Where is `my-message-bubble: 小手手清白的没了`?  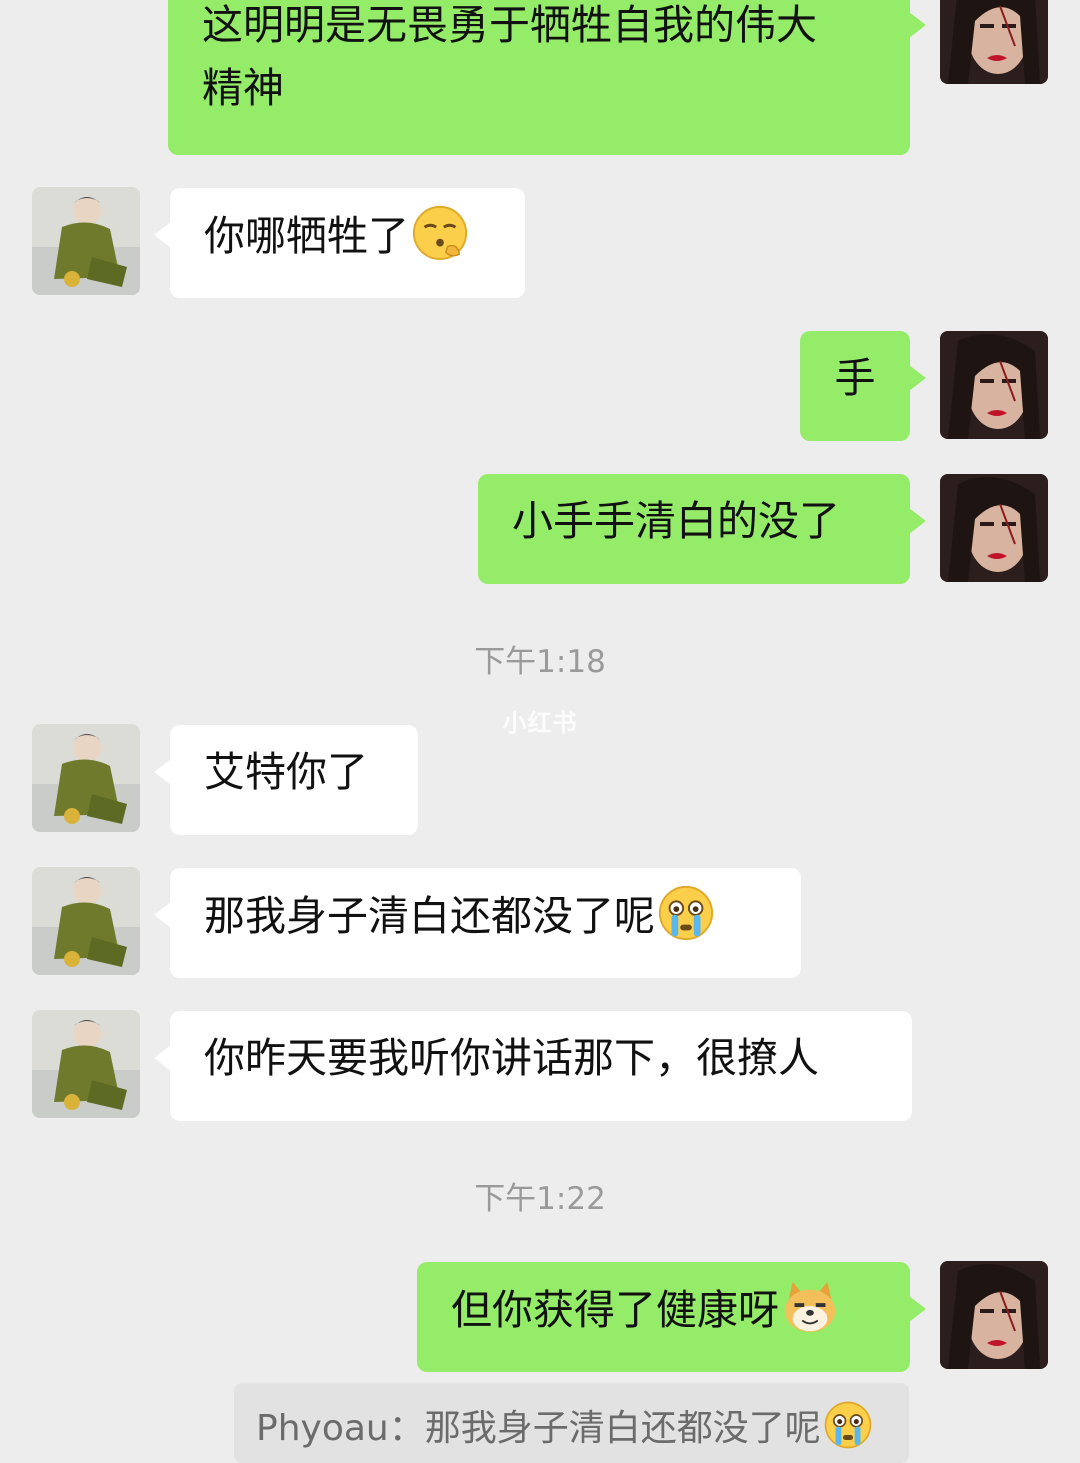 my-message-bubble: 小手手清白的没了 is located at coordinates (702, 529).